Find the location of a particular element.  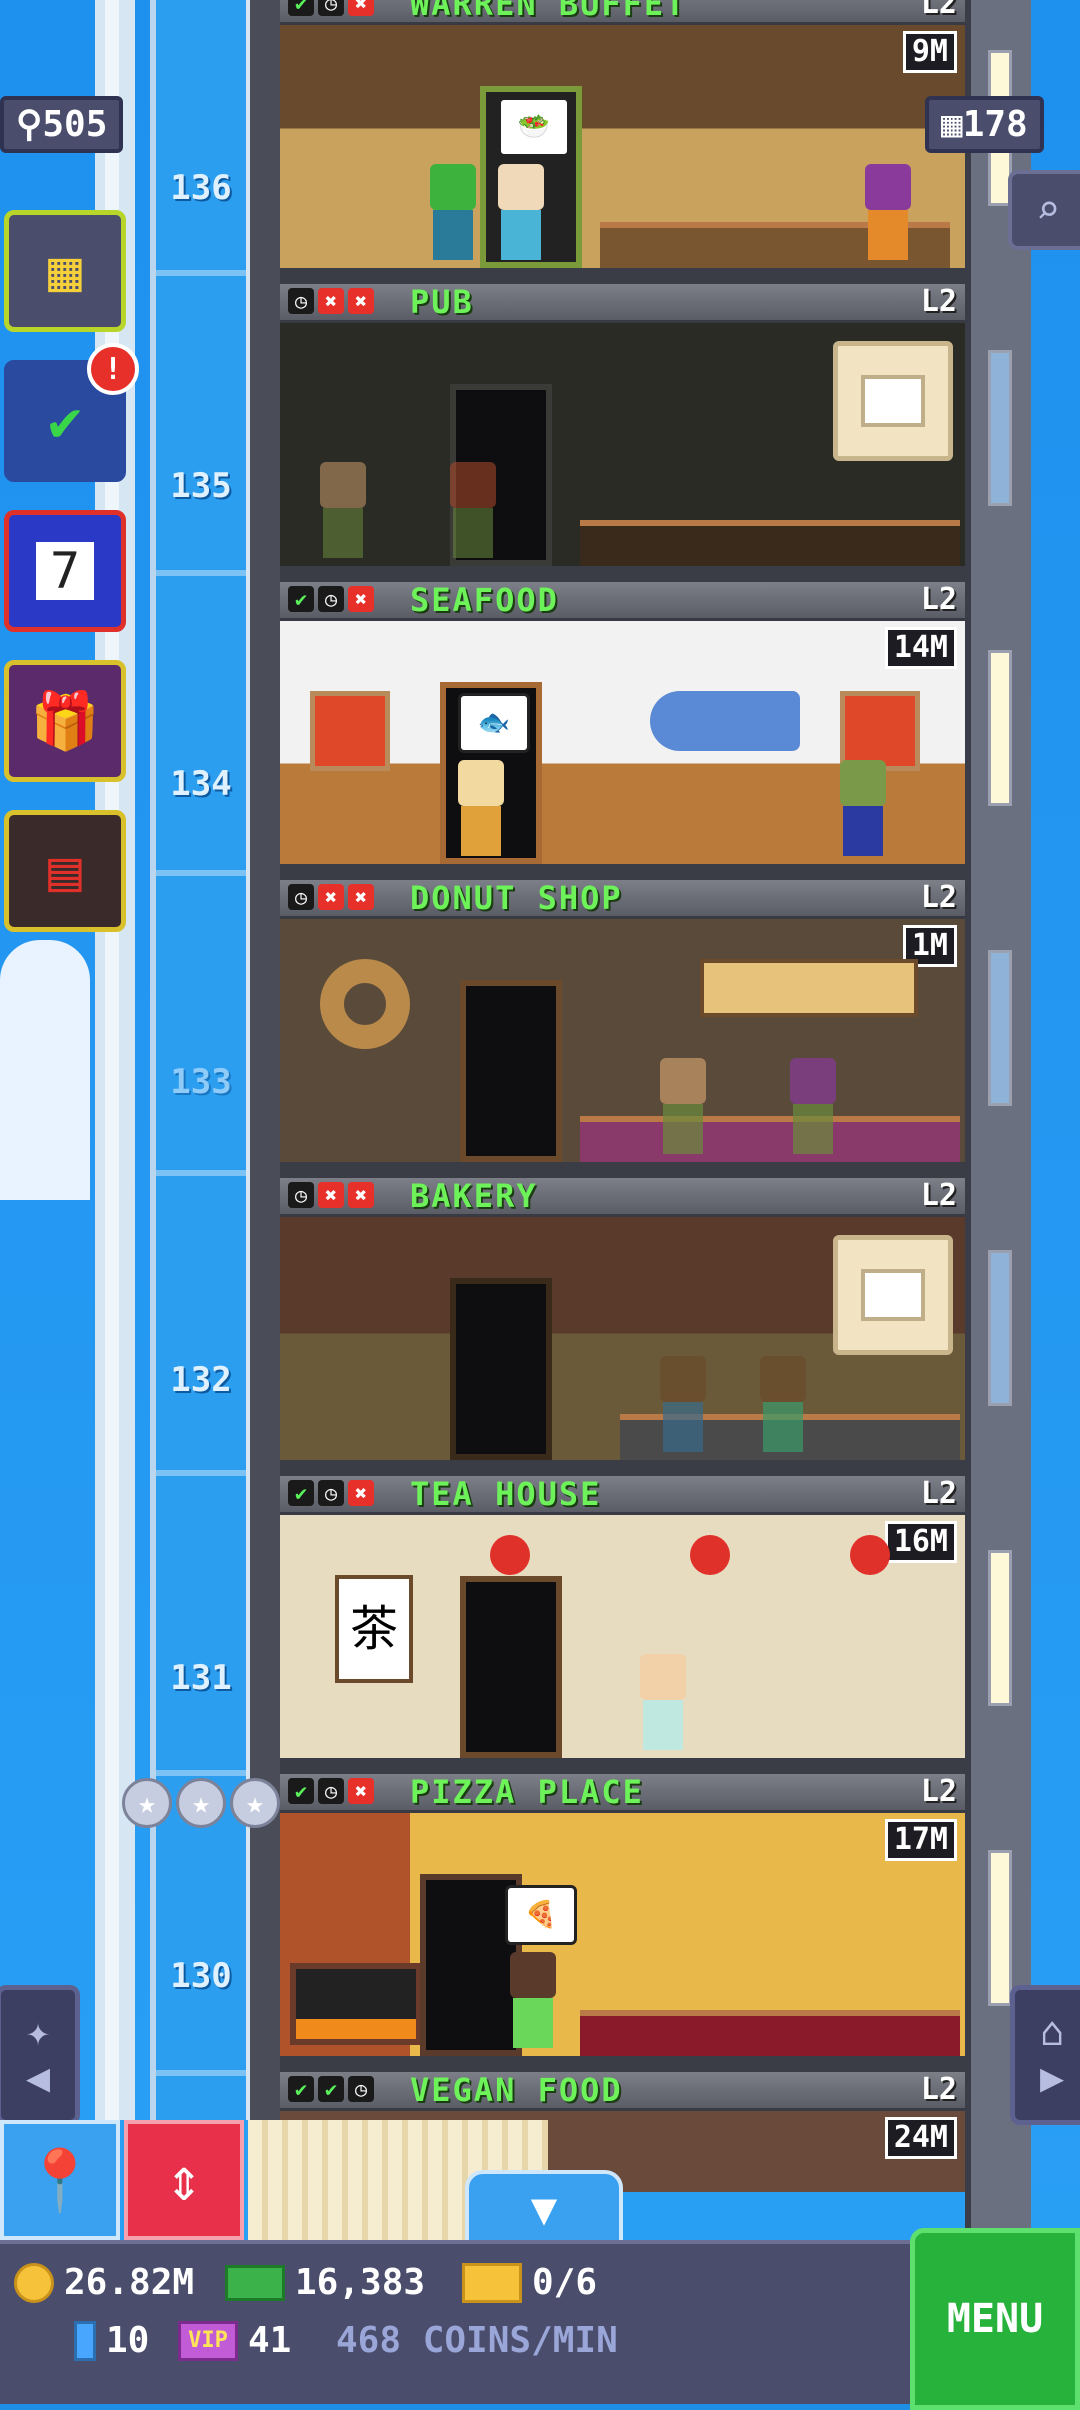

market-stall-icon: ▤ is located at coordinates (65, 871).